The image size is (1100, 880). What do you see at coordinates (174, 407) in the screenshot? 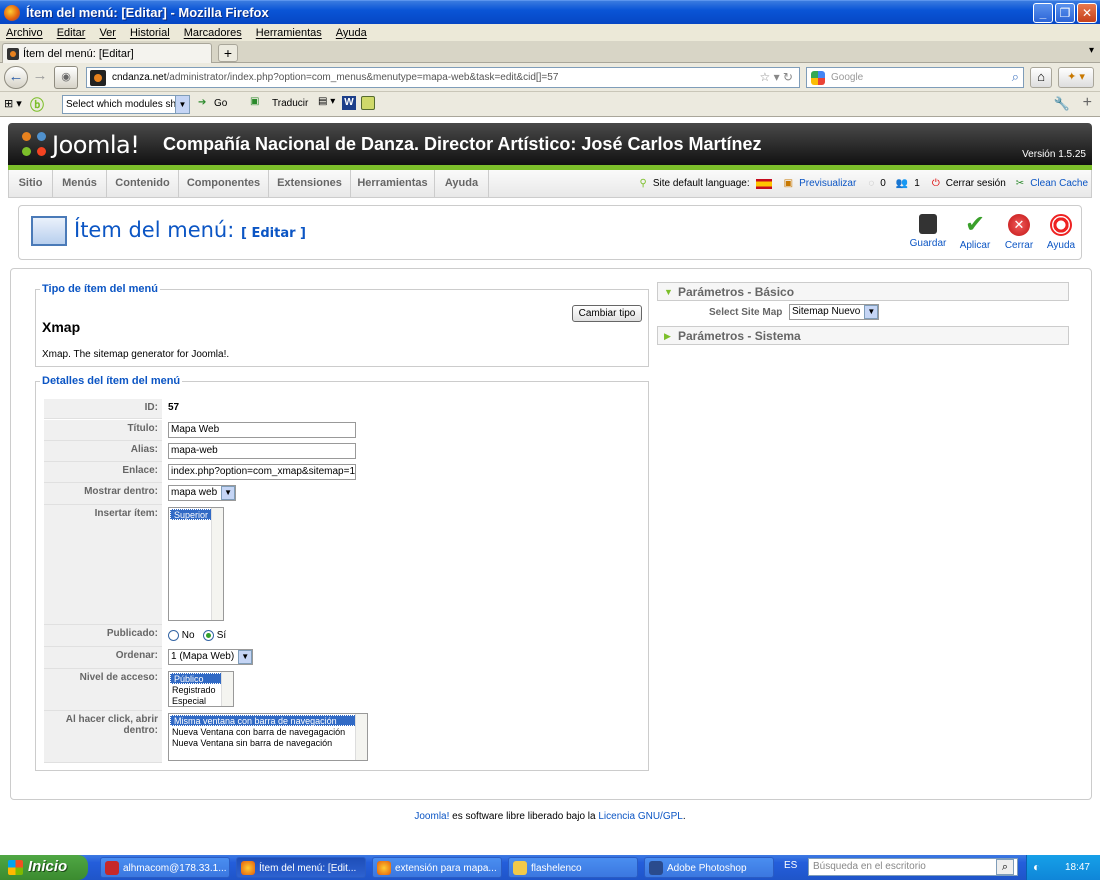
I see `id-value: 57` at bounding box center [174, 407].